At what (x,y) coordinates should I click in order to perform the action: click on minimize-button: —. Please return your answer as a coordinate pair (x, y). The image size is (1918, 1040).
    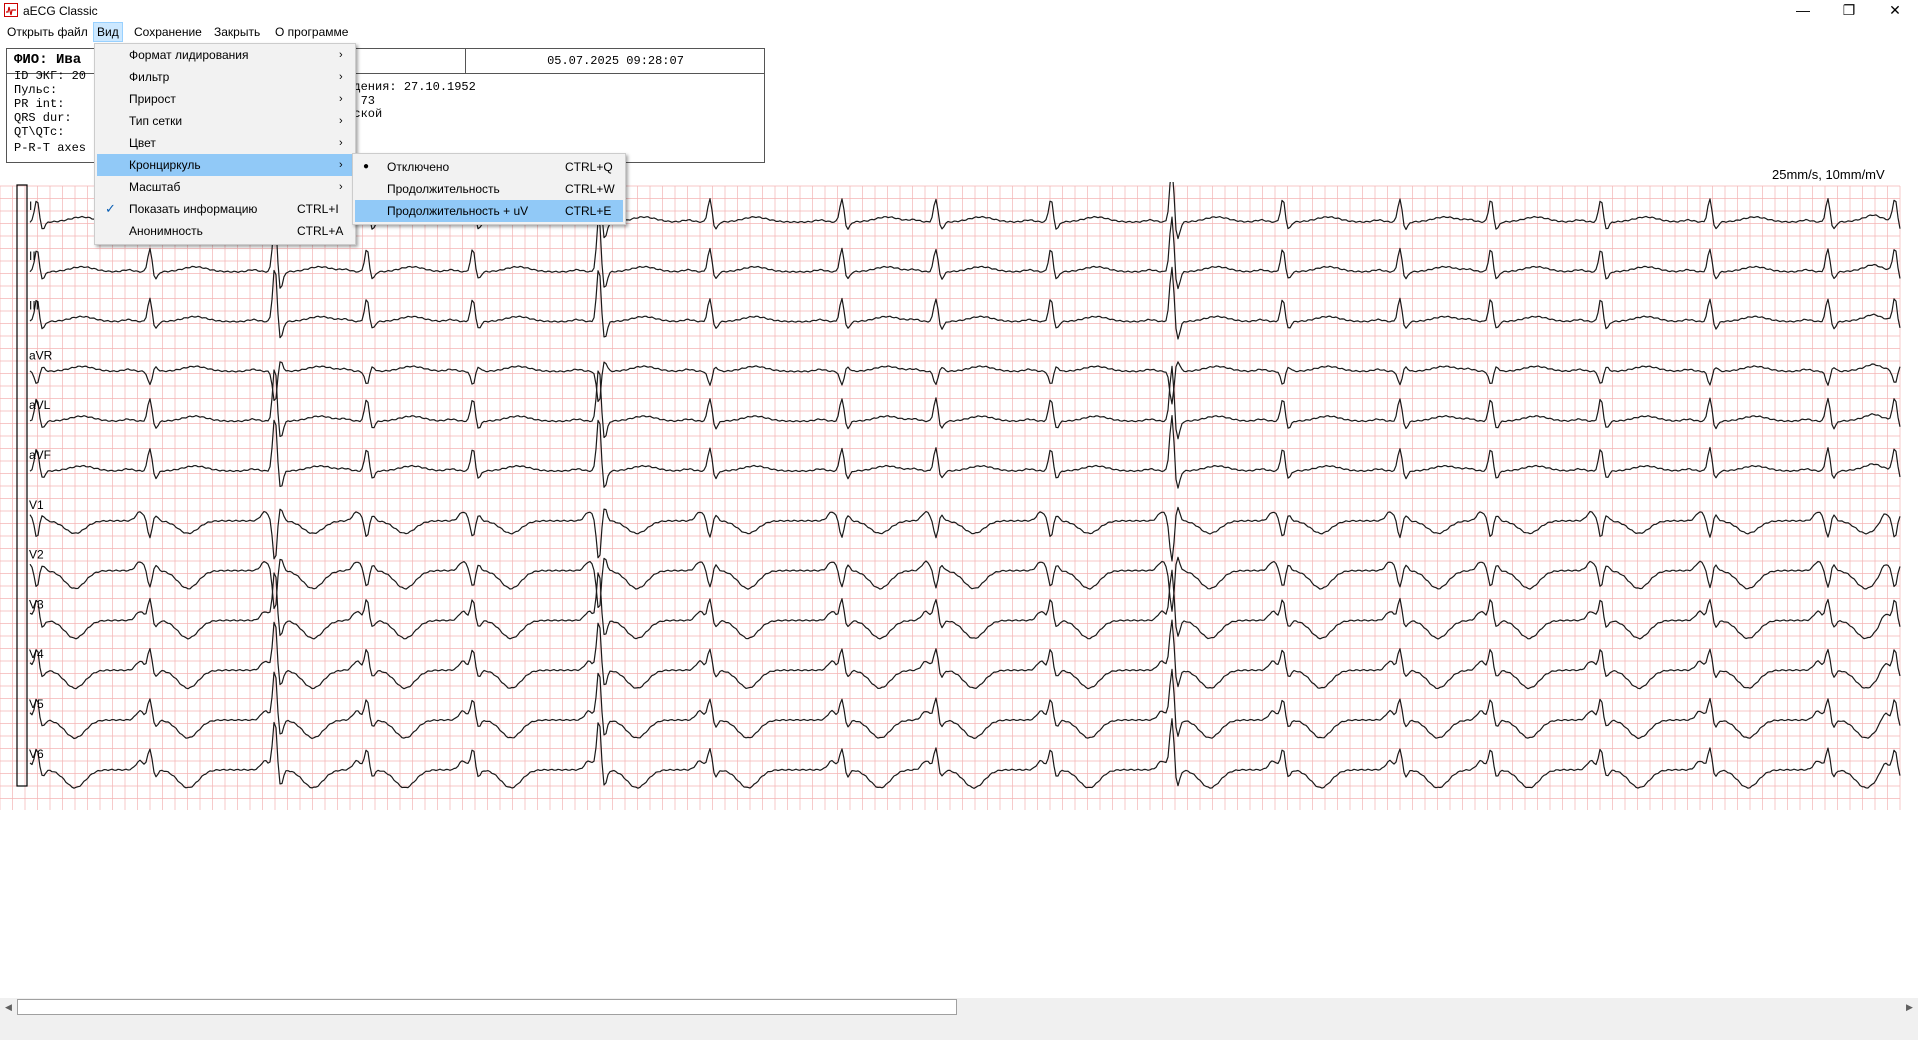
    Looking at the image, I should click on (1803, 11).